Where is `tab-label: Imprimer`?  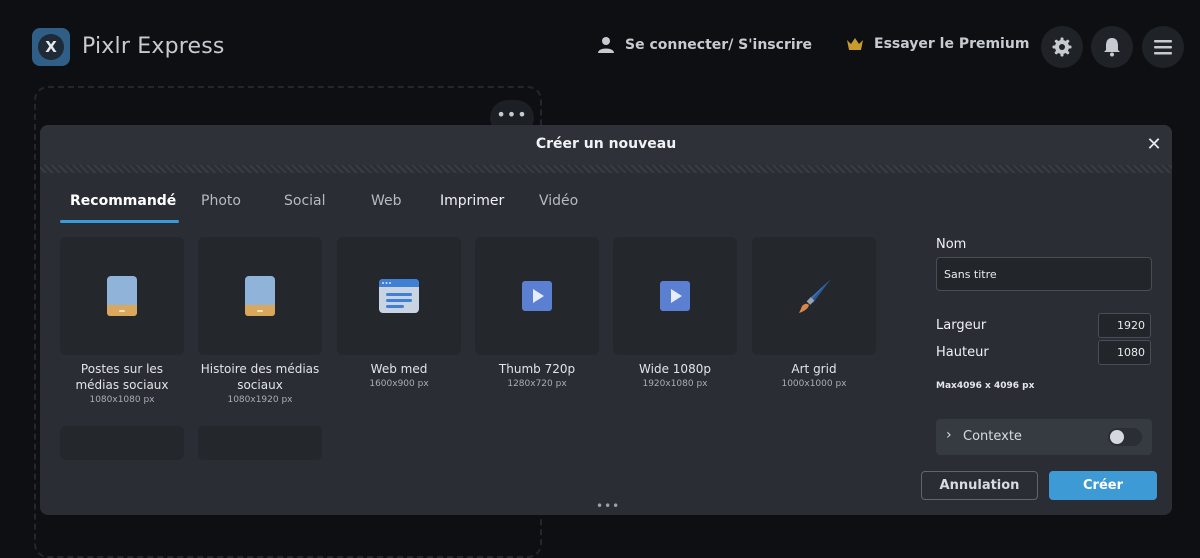 tab-label: Imprimer is located at coordinates (472, 201).